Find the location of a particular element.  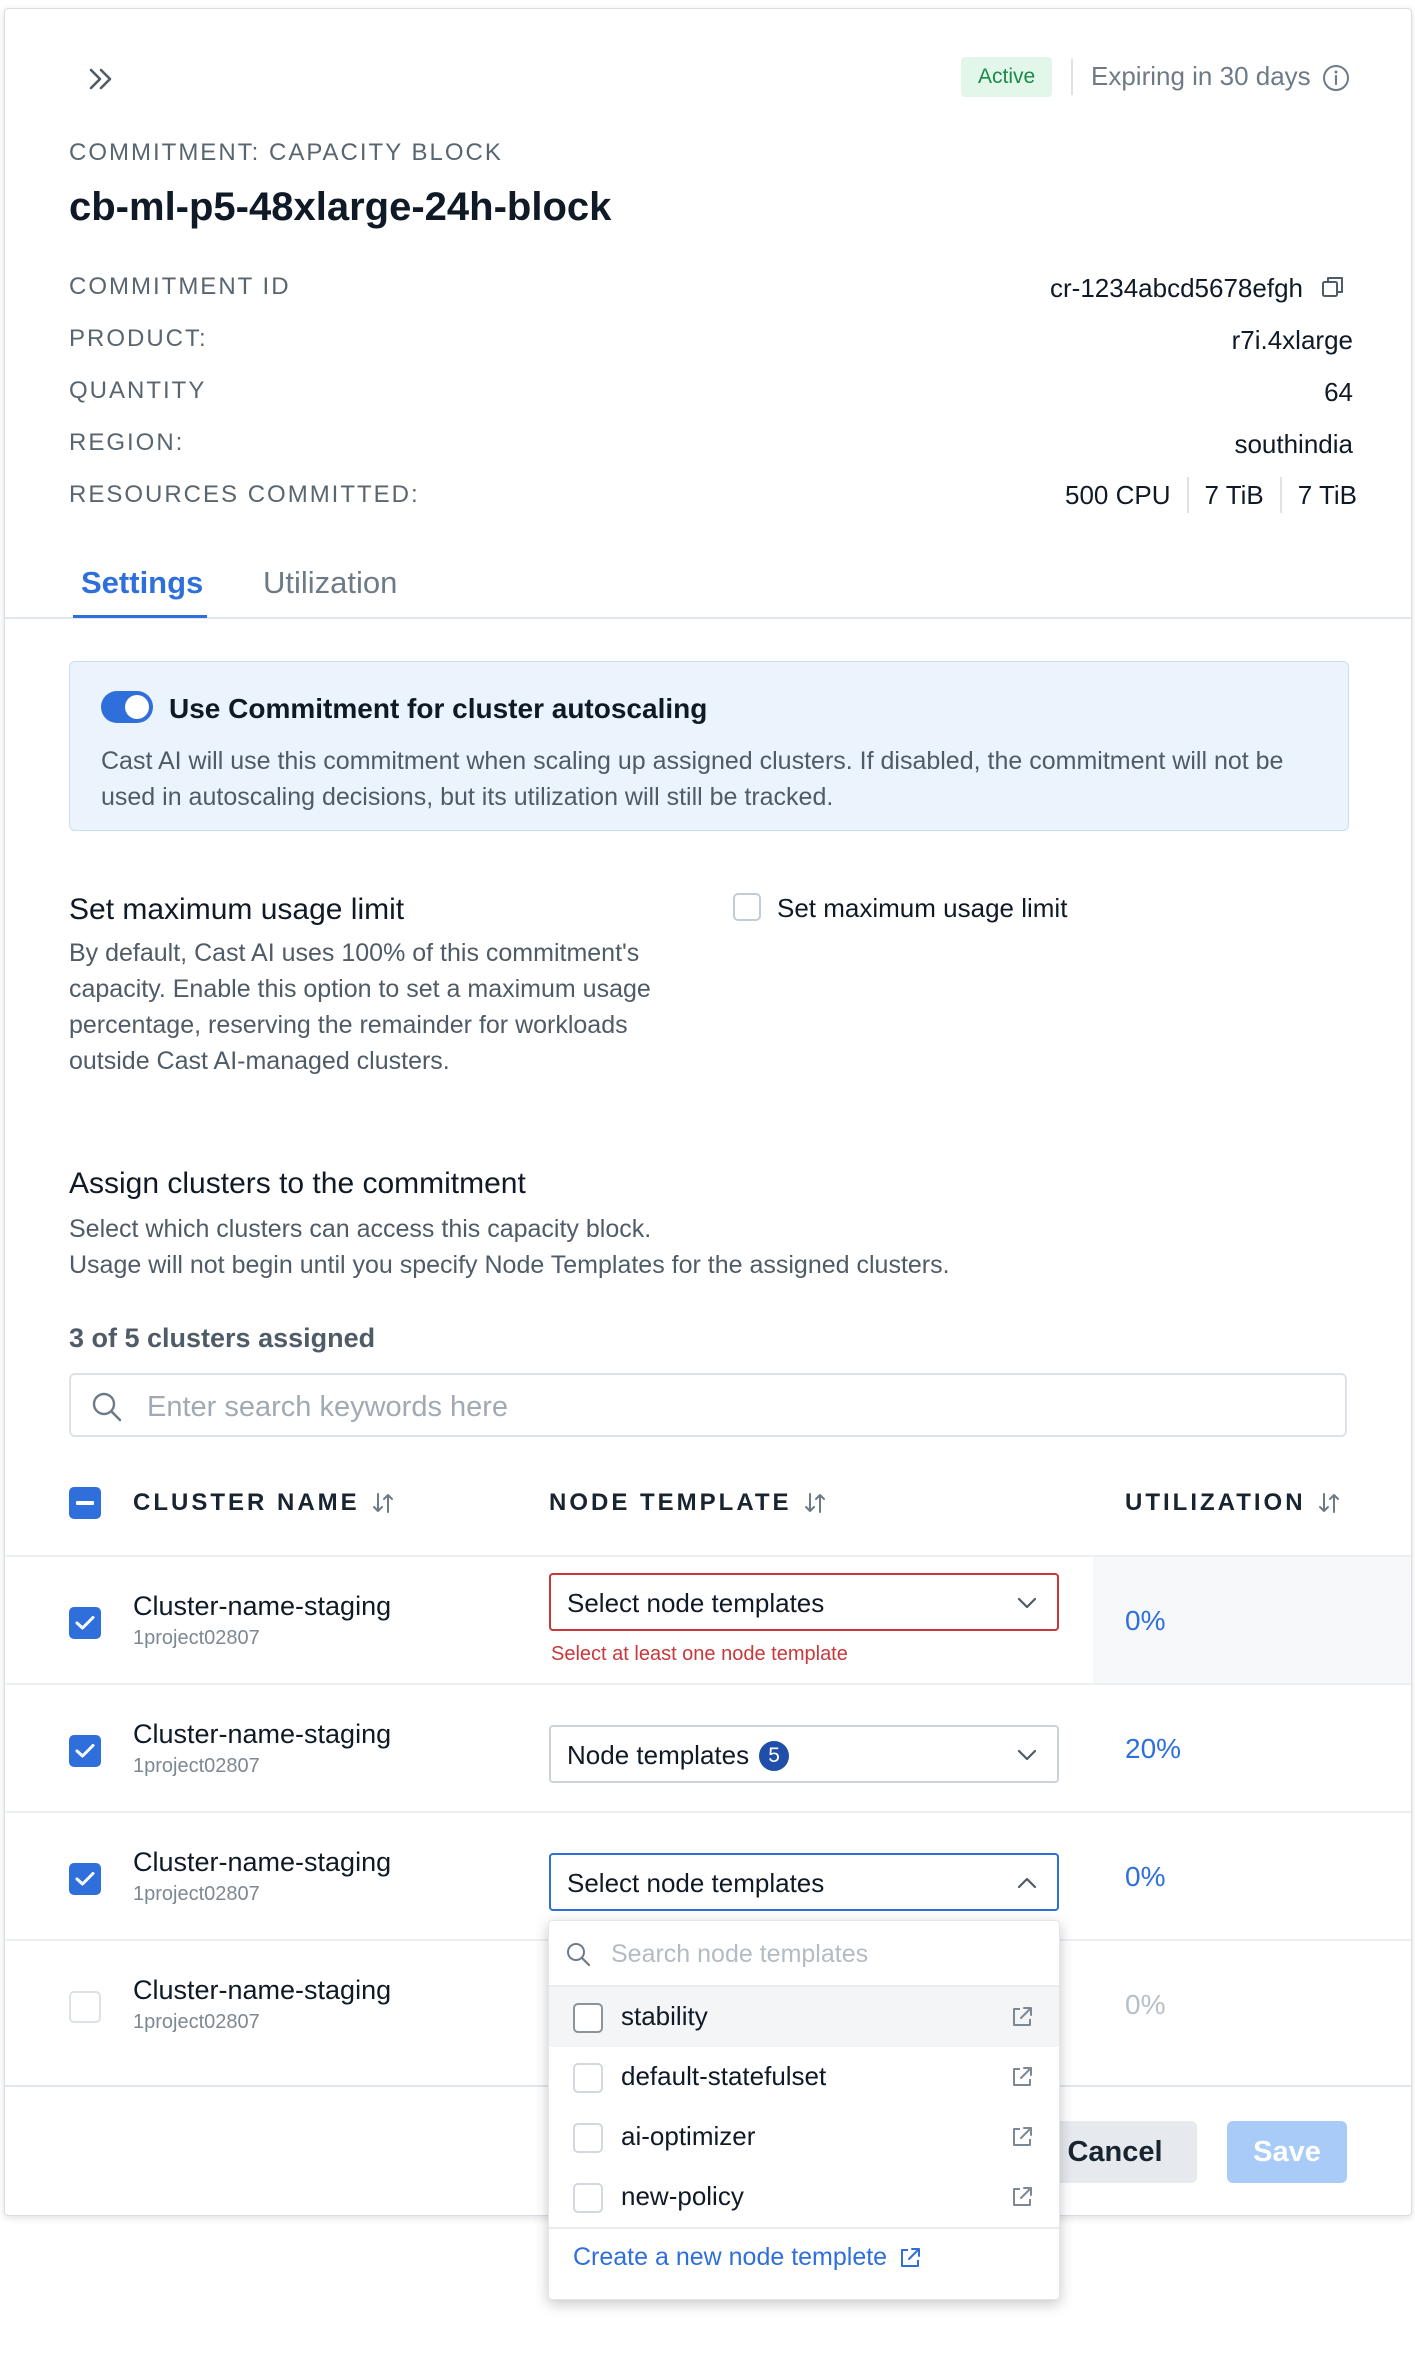

product-value: r7i.4xlarge is located at coordinates (1292, 340).